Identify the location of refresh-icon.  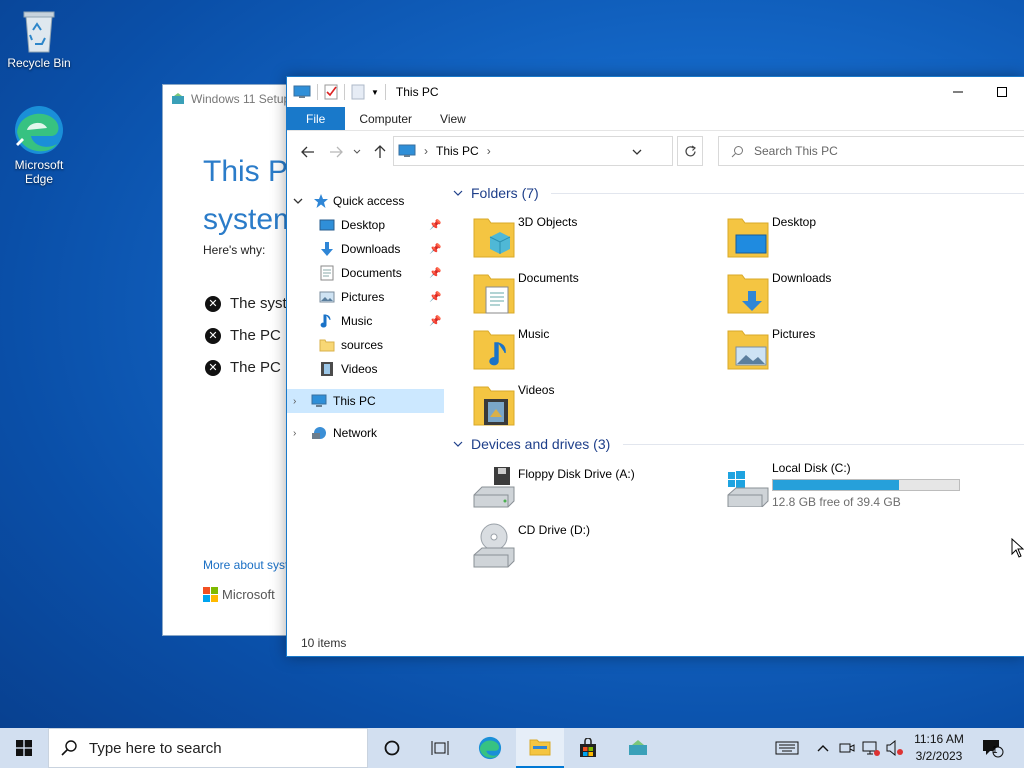
(690, 150).